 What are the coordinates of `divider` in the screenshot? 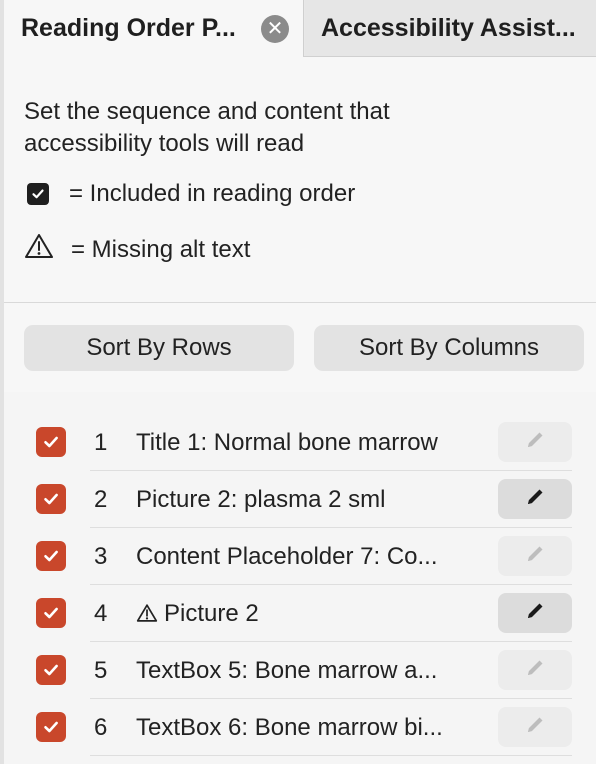 It's located at (300, 302).